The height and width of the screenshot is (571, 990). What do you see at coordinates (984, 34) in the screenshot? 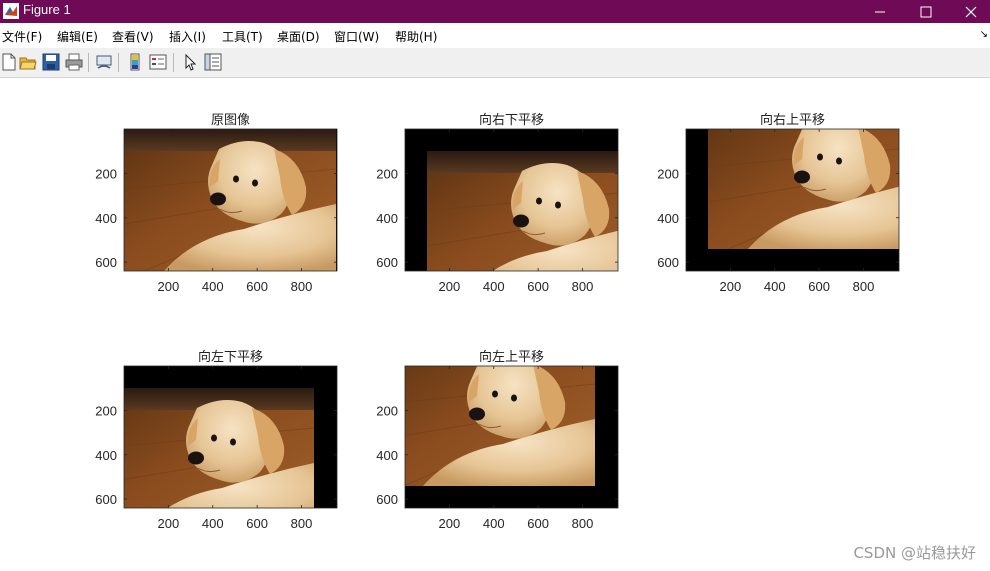
I see `dock-arrow-icon: ↘` at bounding box center [984, 34].